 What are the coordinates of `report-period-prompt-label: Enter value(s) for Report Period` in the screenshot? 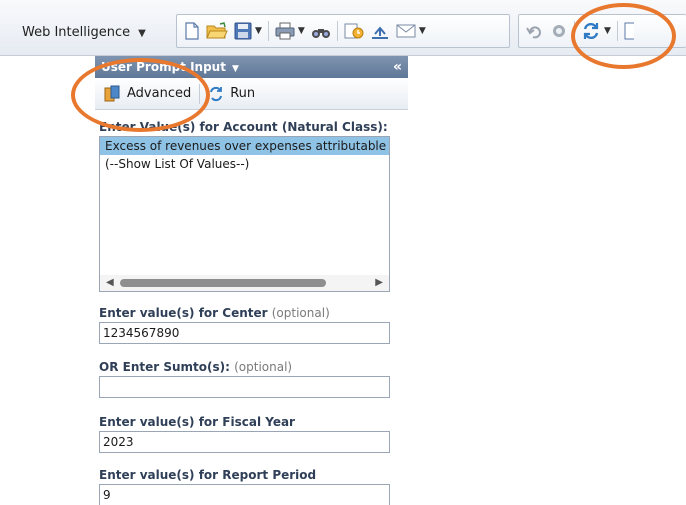 It's located at (207, 475).